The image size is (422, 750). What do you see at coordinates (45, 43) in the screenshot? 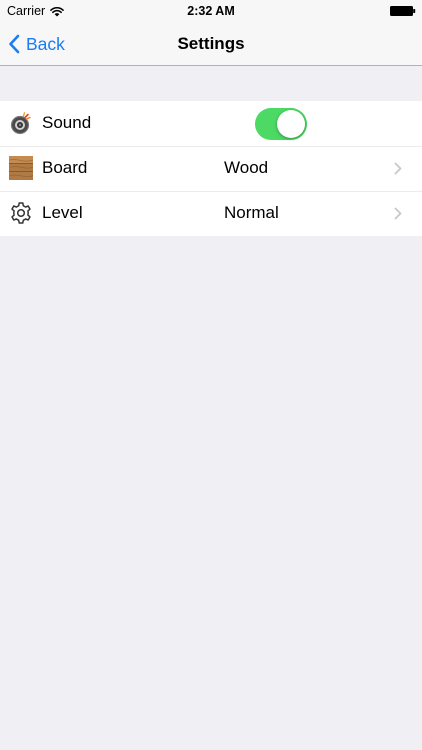
I see `back-label: Back` at bounding box center [45, 43].